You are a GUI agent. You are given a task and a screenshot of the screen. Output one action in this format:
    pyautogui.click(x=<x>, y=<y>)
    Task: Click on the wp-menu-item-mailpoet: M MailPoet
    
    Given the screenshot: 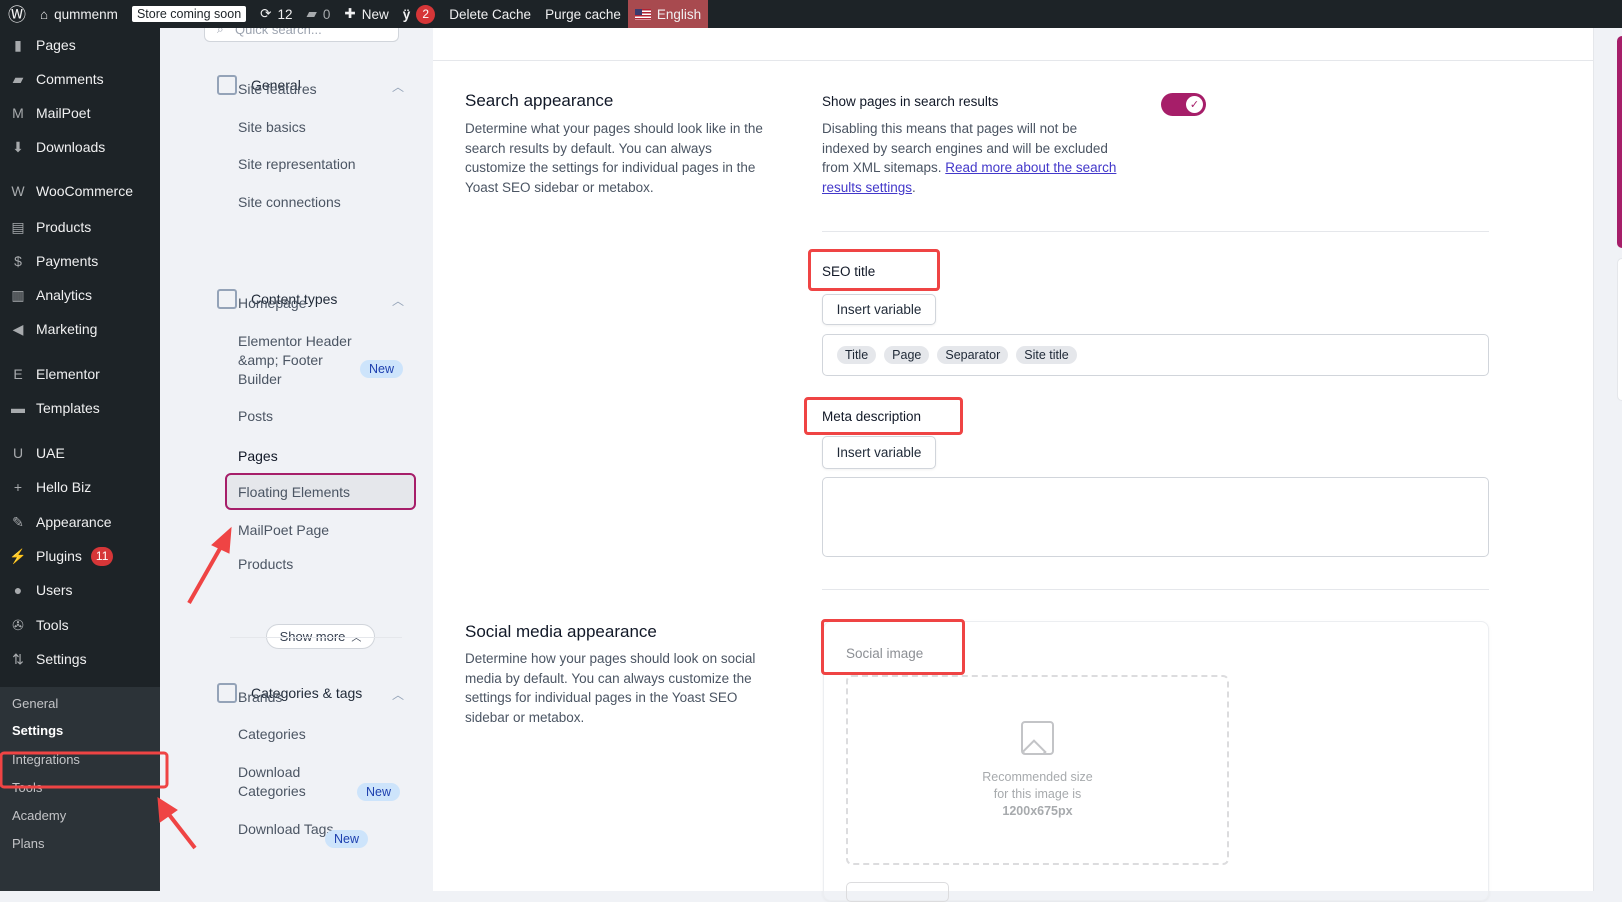 What is the action you would take?
    pyautogui.click(x=80, y=113)
    